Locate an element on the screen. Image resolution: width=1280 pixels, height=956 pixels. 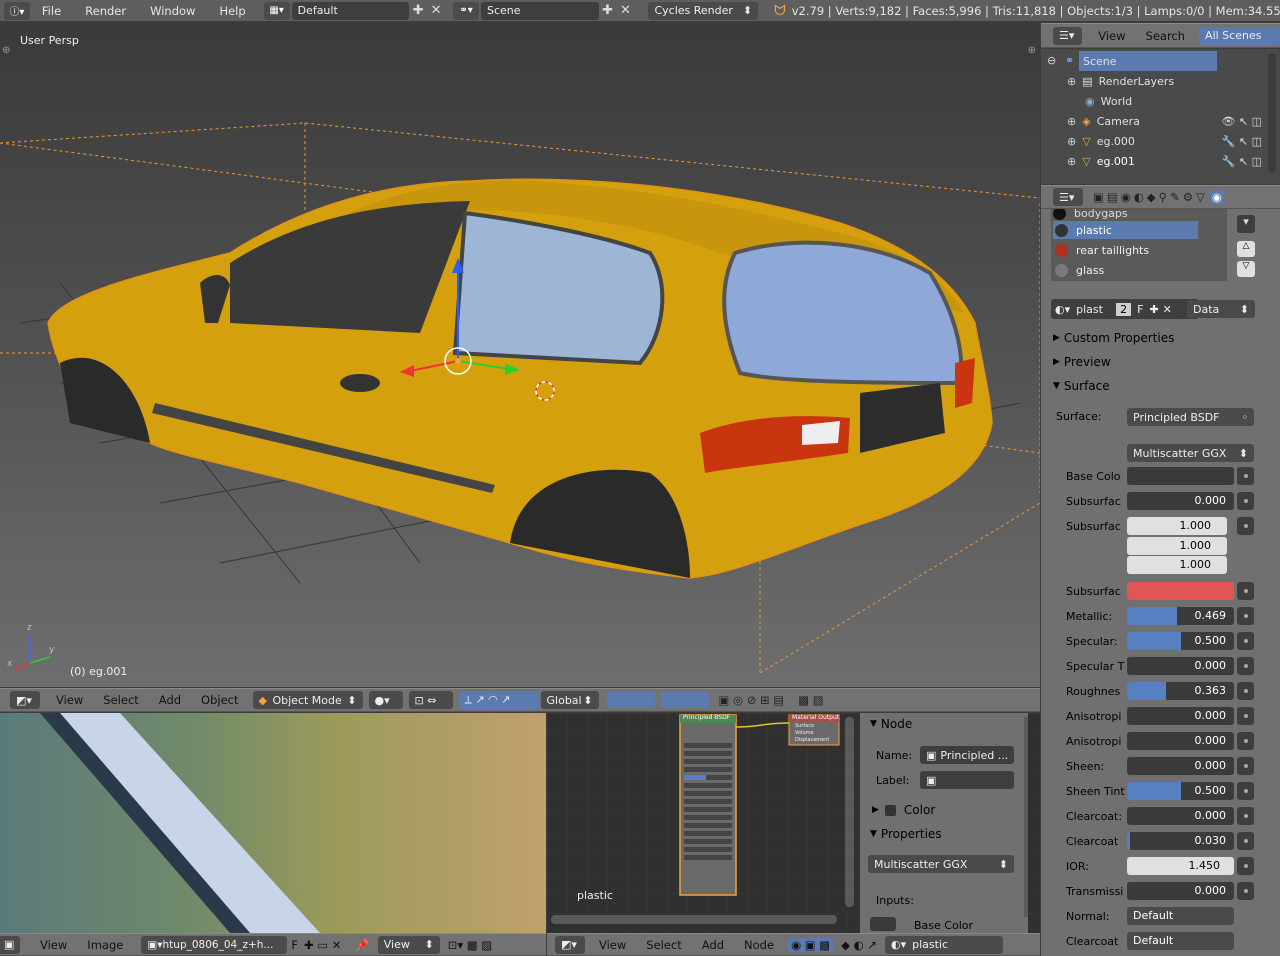
outliner-camera-row: ⊕ ◈ Camera 👁 ↖ ◫ is located at coordinates (1153, 121).